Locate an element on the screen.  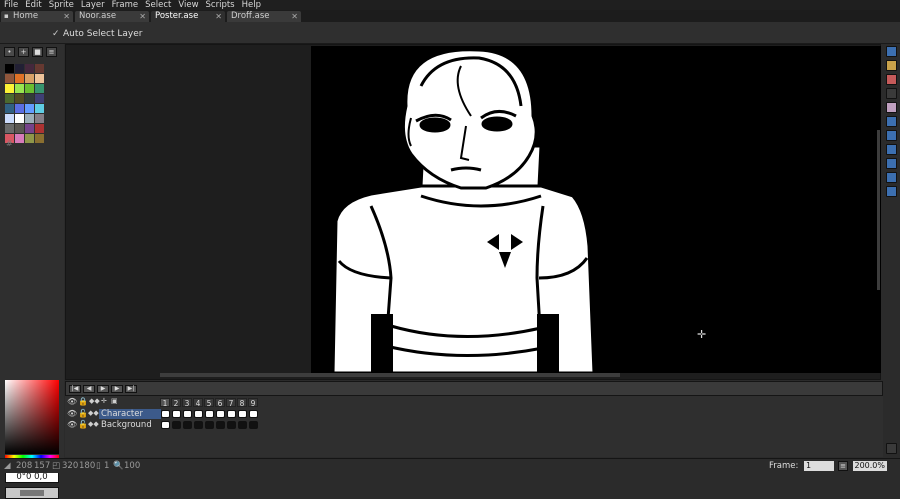
frame-number: 9 is located at coordinates (253, 403).